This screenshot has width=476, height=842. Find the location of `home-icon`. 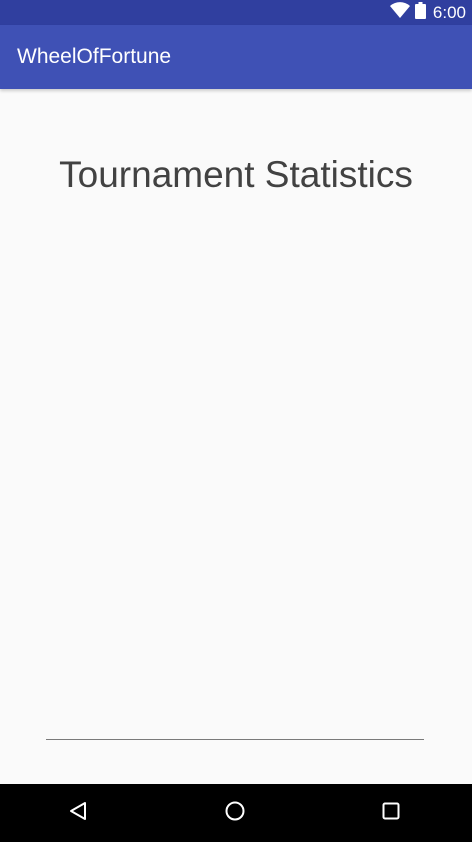

home-icon is located at coordinates (235, 813).